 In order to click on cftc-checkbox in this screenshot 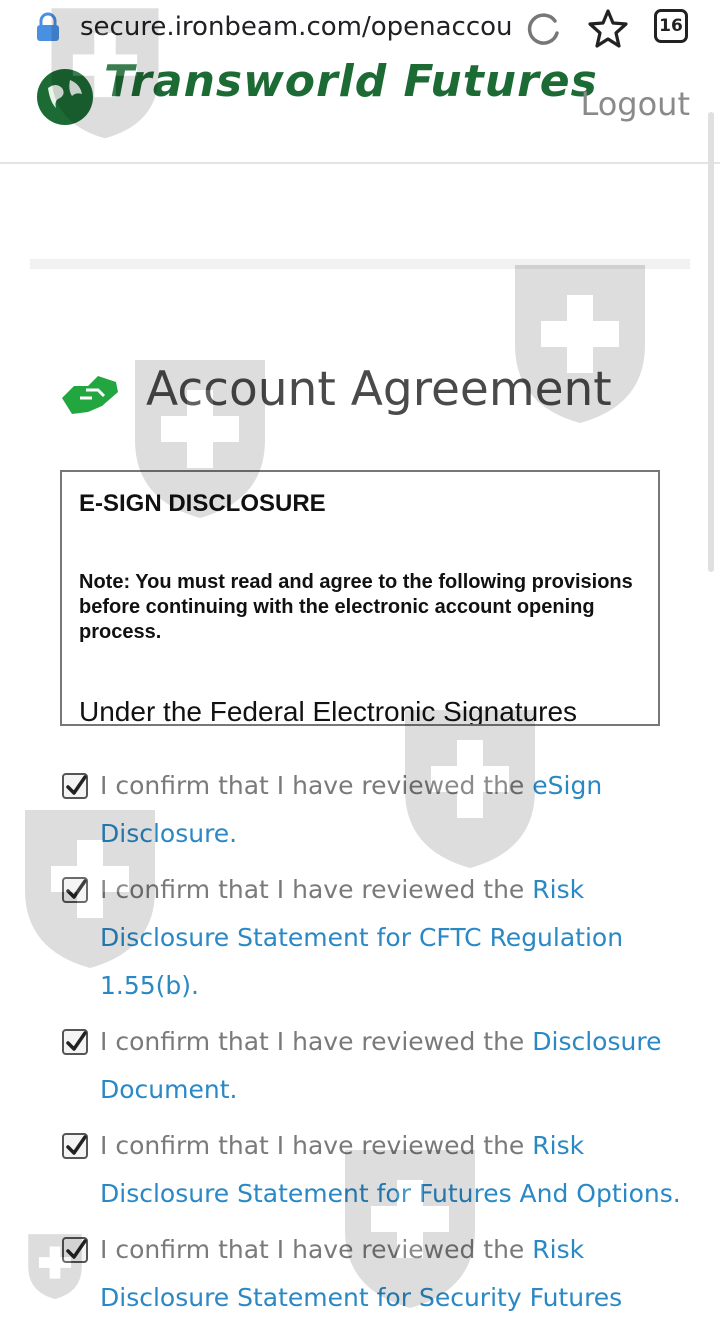, I will do `click(75, 890)`.